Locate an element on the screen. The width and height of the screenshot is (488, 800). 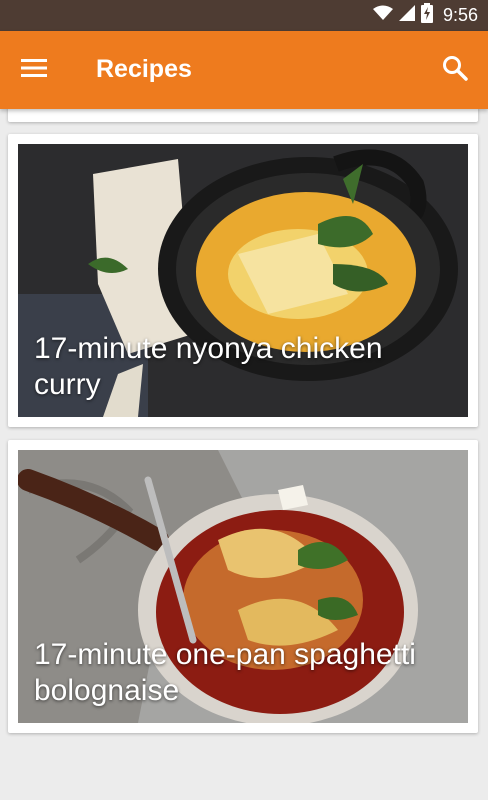
cell-signal-icon is located at coordinates (406, 15).